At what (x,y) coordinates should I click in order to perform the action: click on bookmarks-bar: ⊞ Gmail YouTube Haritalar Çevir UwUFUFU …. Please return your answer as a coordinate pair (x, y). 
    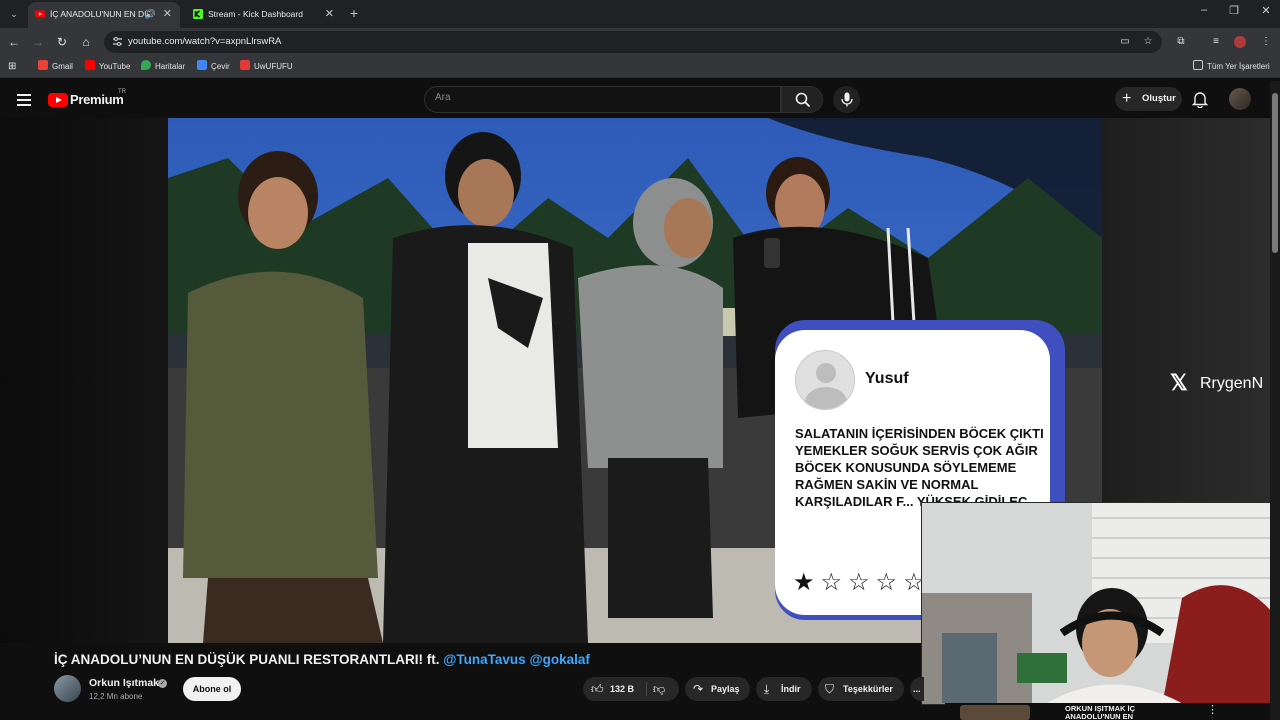
    Looking at the image, I should click on (640, 67).